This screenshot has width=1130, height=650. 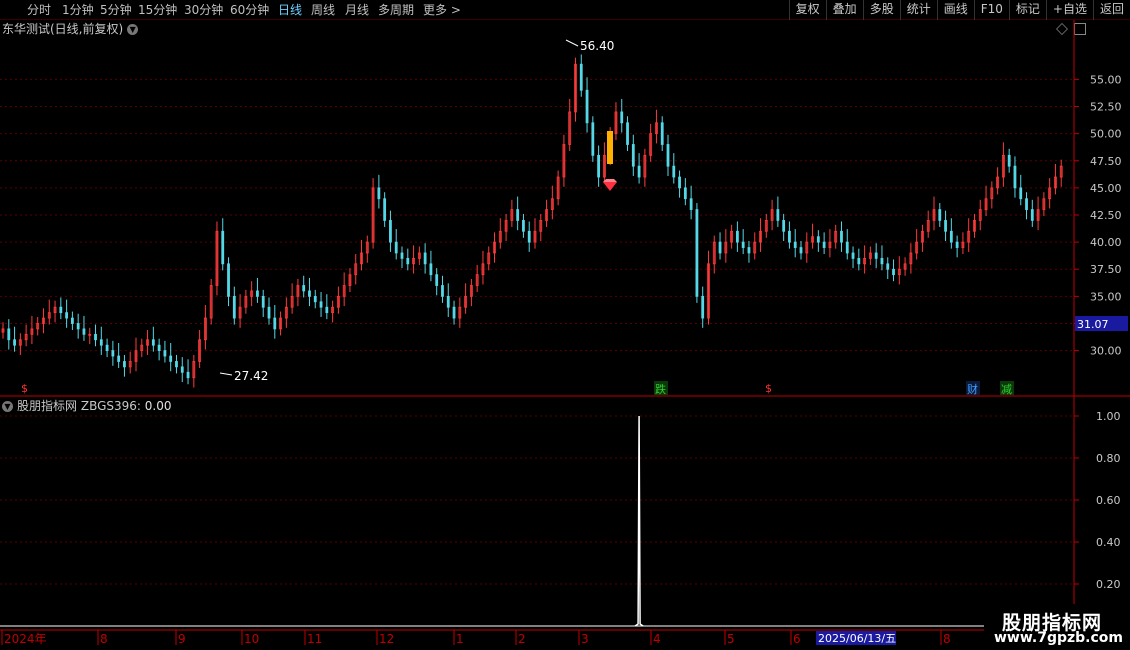 What do you see at coordinates (731, 639) in the screenshot?
I see `date-tick-label: 5` at bounding box center [731, 639].